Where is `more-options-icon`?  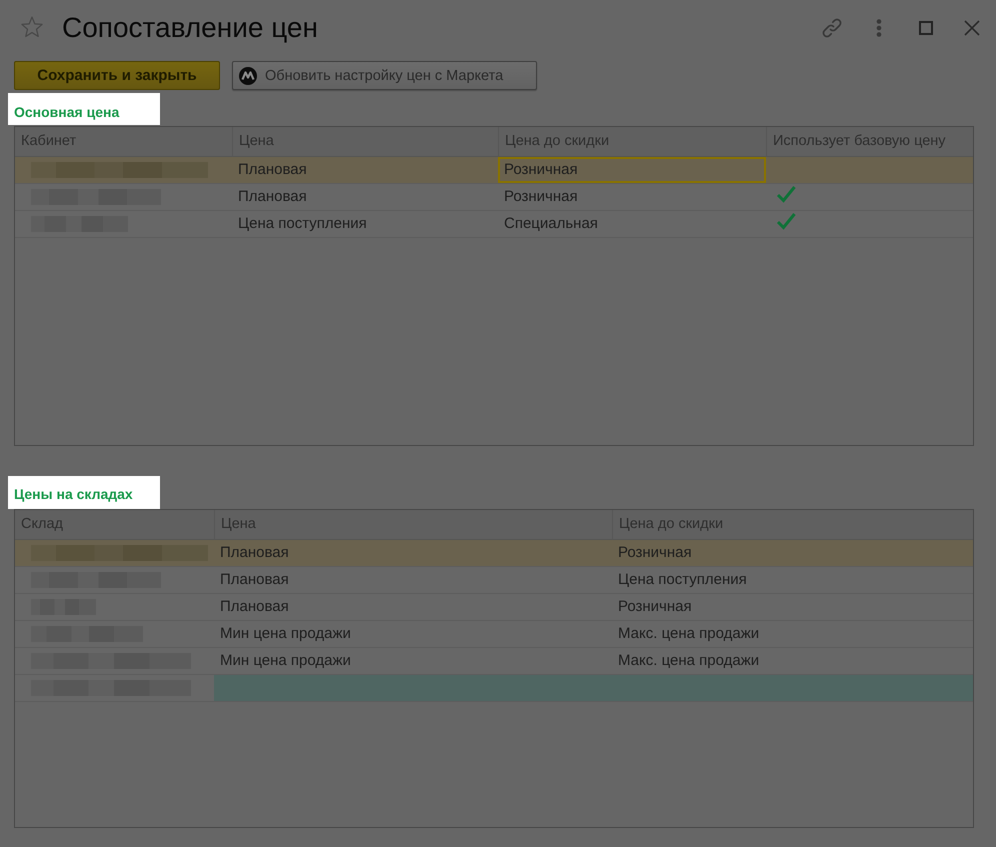 more-options-icon is located at coordinates (879, 27).